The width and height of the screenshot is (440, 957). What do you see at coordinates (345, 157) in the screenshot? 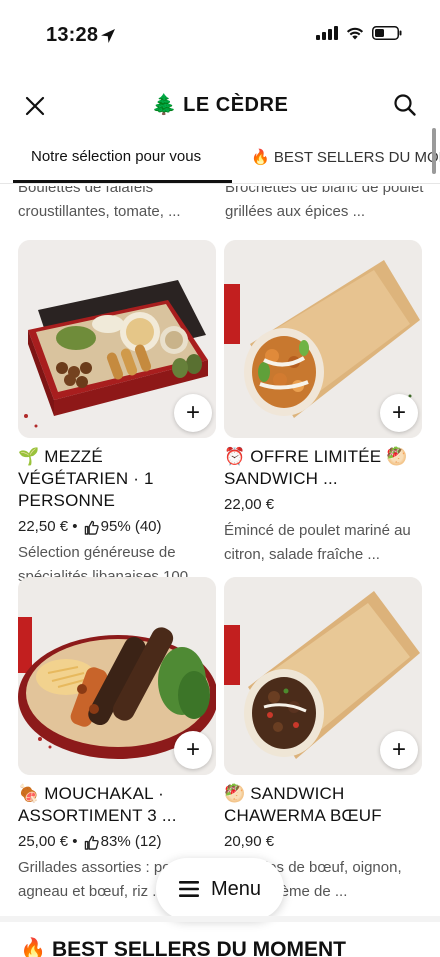
I see `tab-best-sellers: 🔥 BEST SELLERS DU MOMENT` at bounding box center [345, 157].